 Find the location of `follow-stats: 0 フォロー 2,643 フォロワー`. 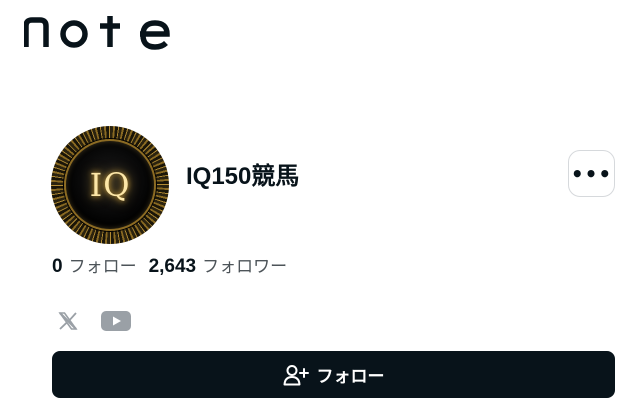

follow-stats: 0 フォロー 2,643 フォロワー is located at coordinates (169, 265).